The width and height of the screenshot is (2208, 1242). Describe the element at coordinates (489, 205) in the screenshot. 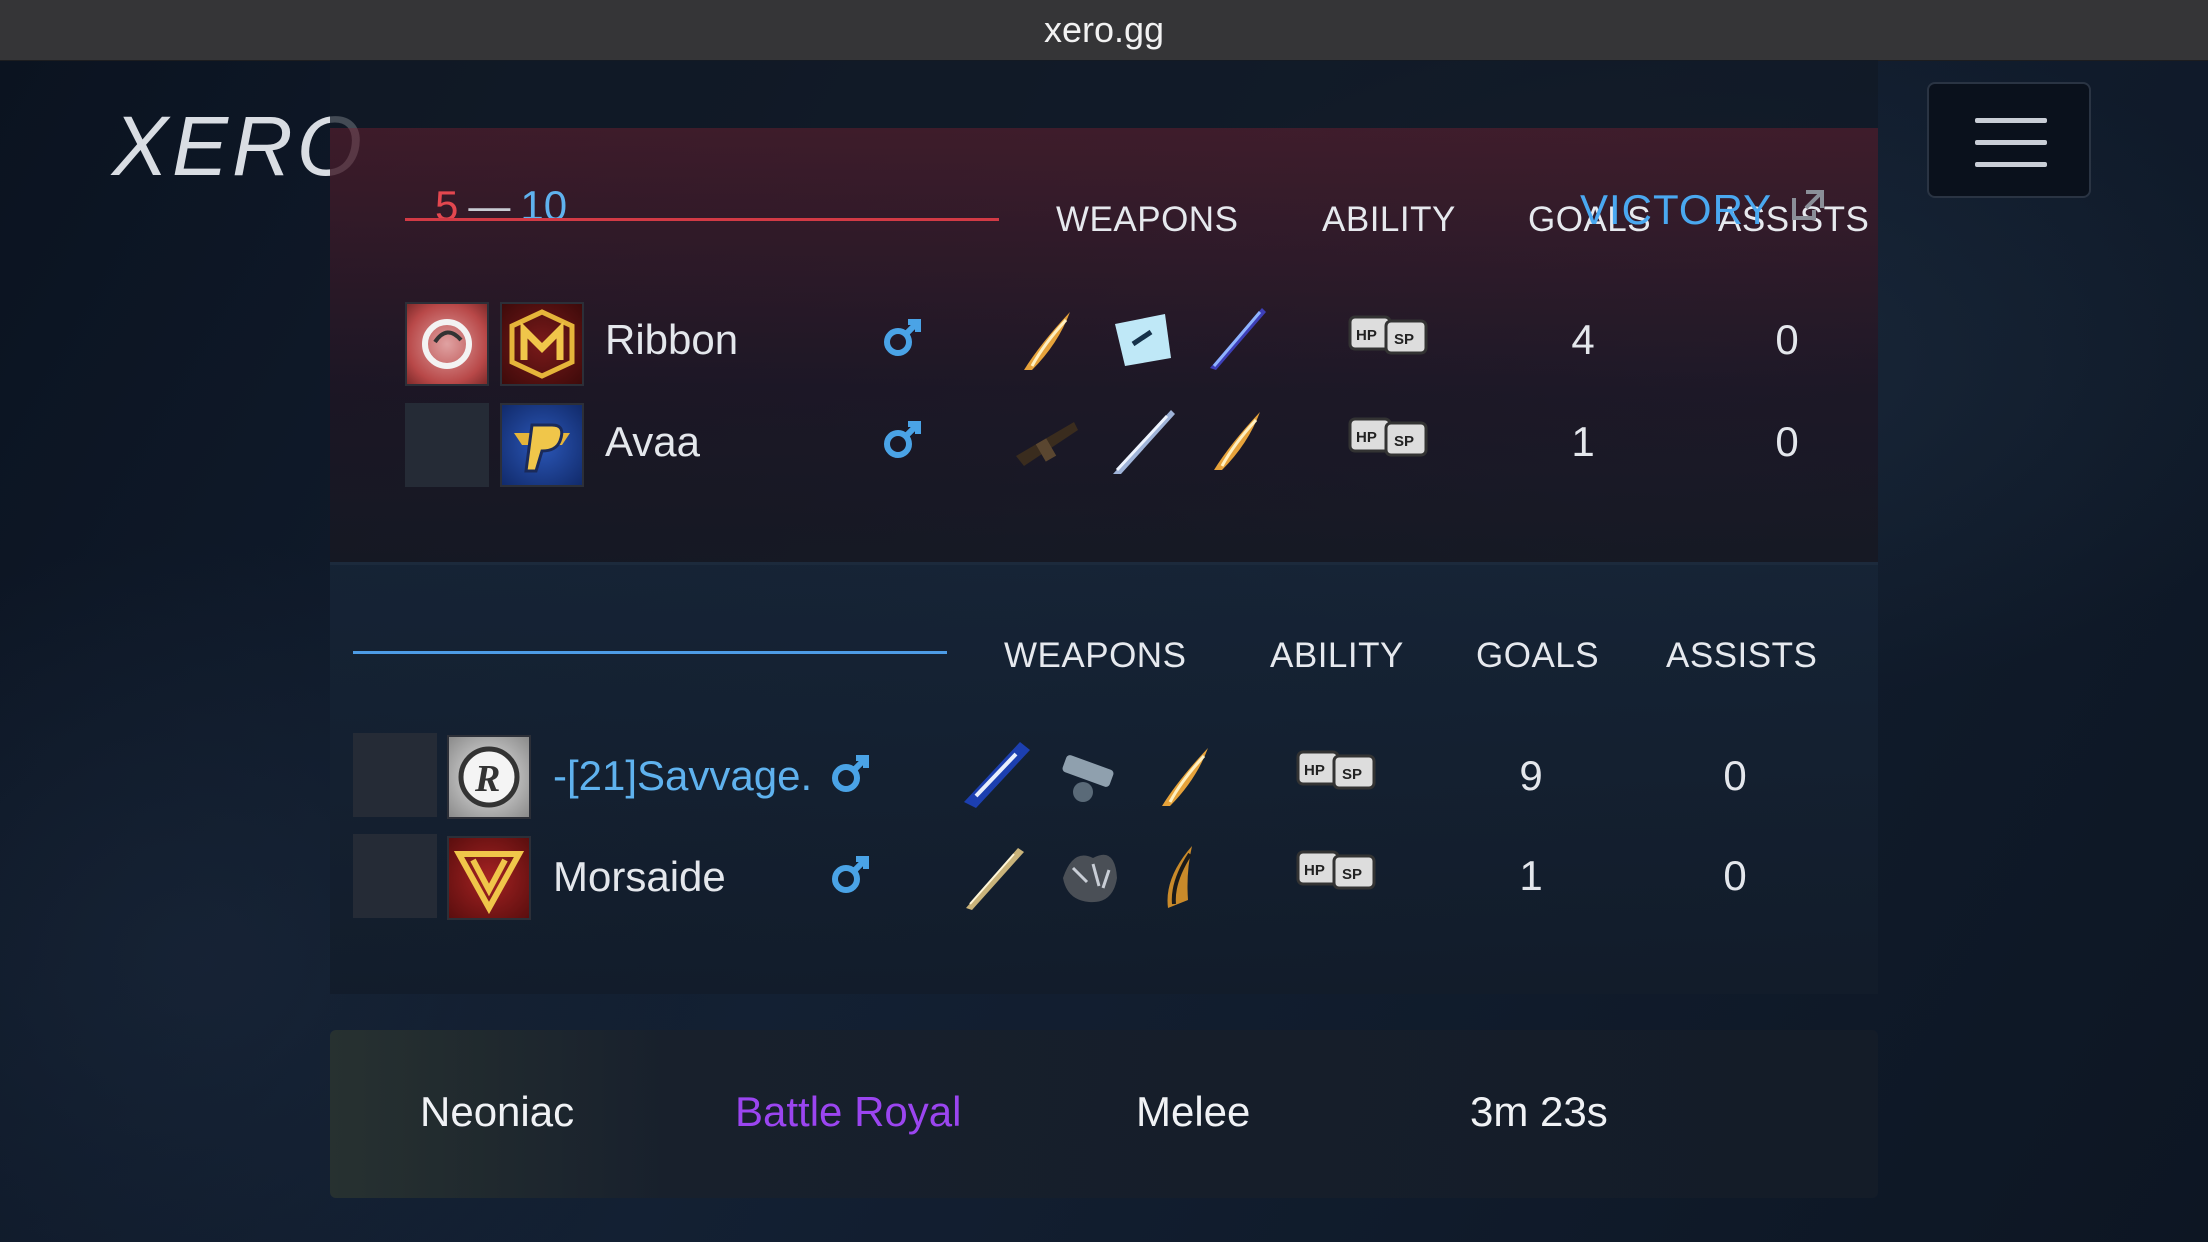

I see `score-dash: —` at that location.